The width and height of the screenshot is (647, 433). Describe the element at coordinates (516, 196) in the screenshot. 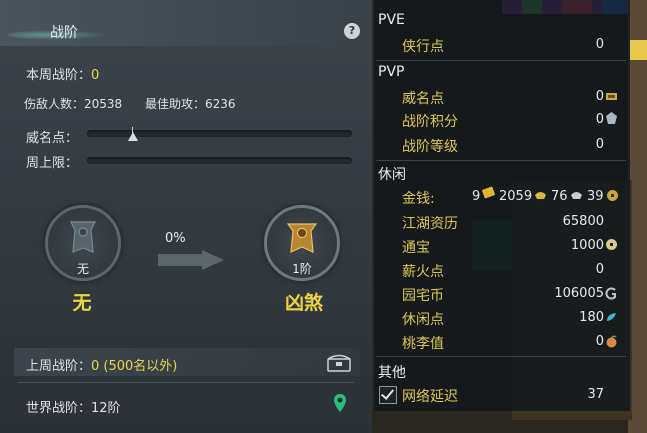

I see `gold-value: 2059` at that location.